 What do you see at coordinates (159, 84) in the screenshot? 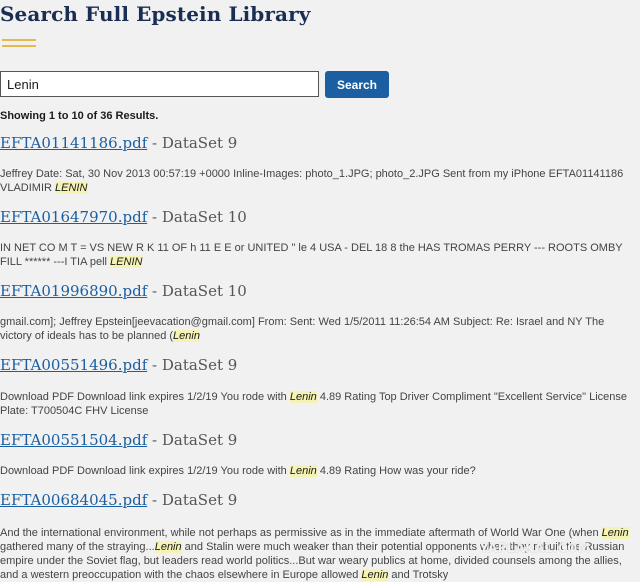
I see `search-input` at bounding box center [159, 84].